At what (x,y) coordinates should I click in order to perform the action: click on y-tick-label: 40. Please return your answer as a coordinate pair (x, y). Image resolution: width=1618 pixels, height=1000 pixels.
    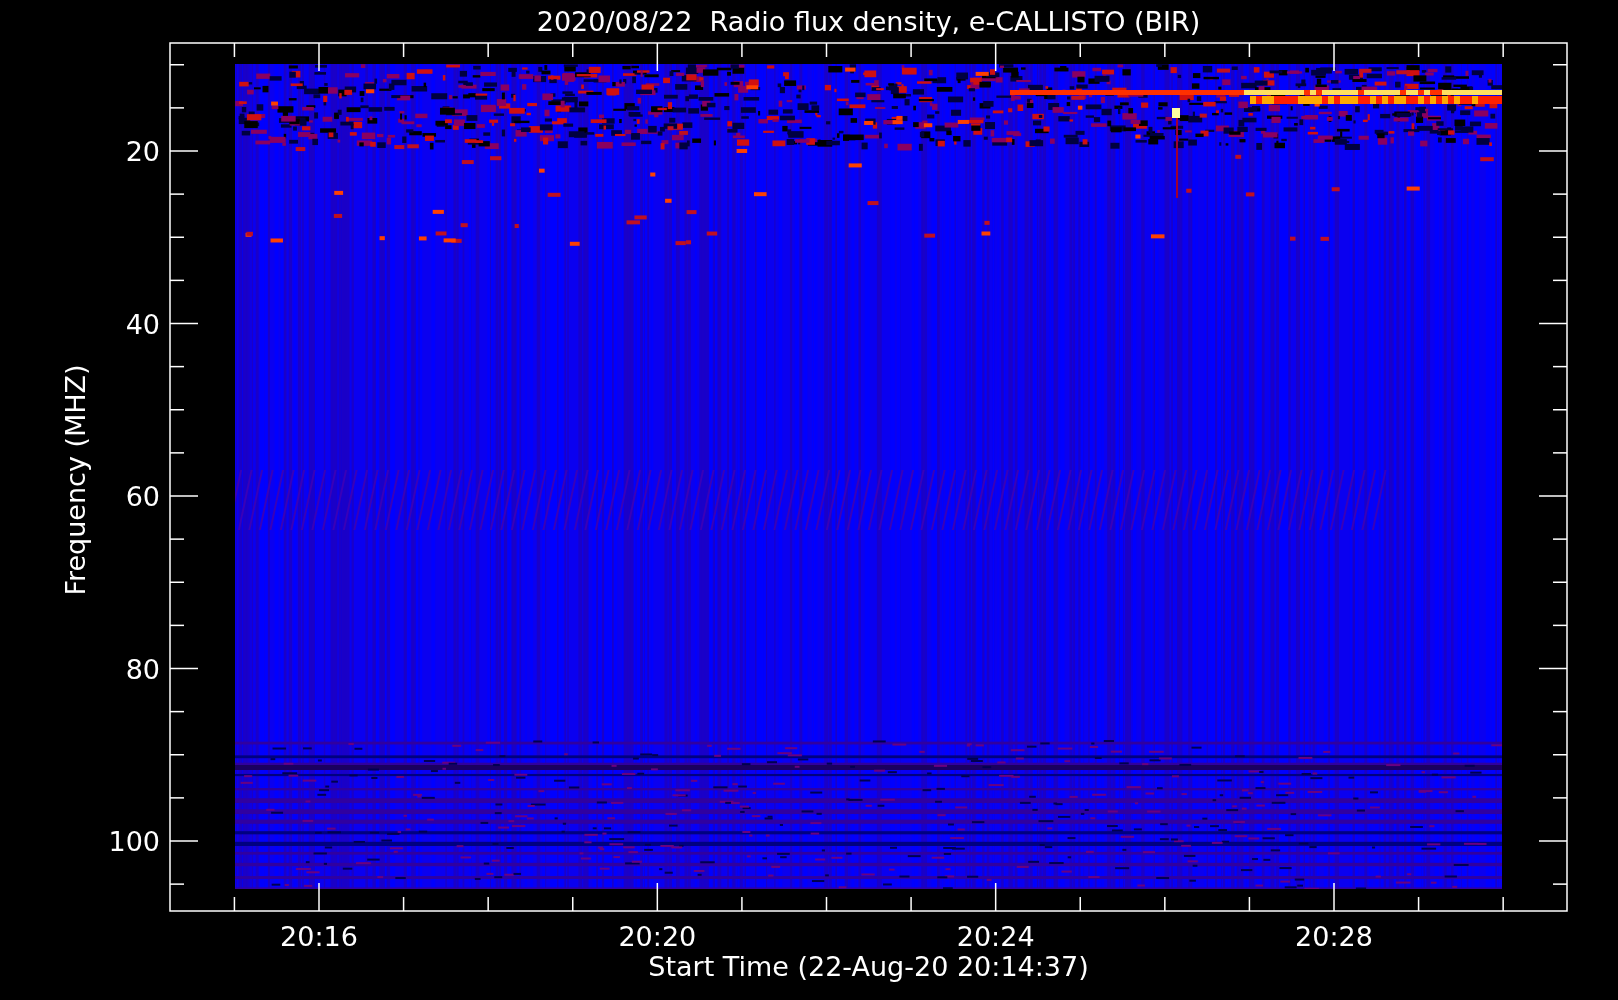
    Looking at the image, I should click on (142, 324).